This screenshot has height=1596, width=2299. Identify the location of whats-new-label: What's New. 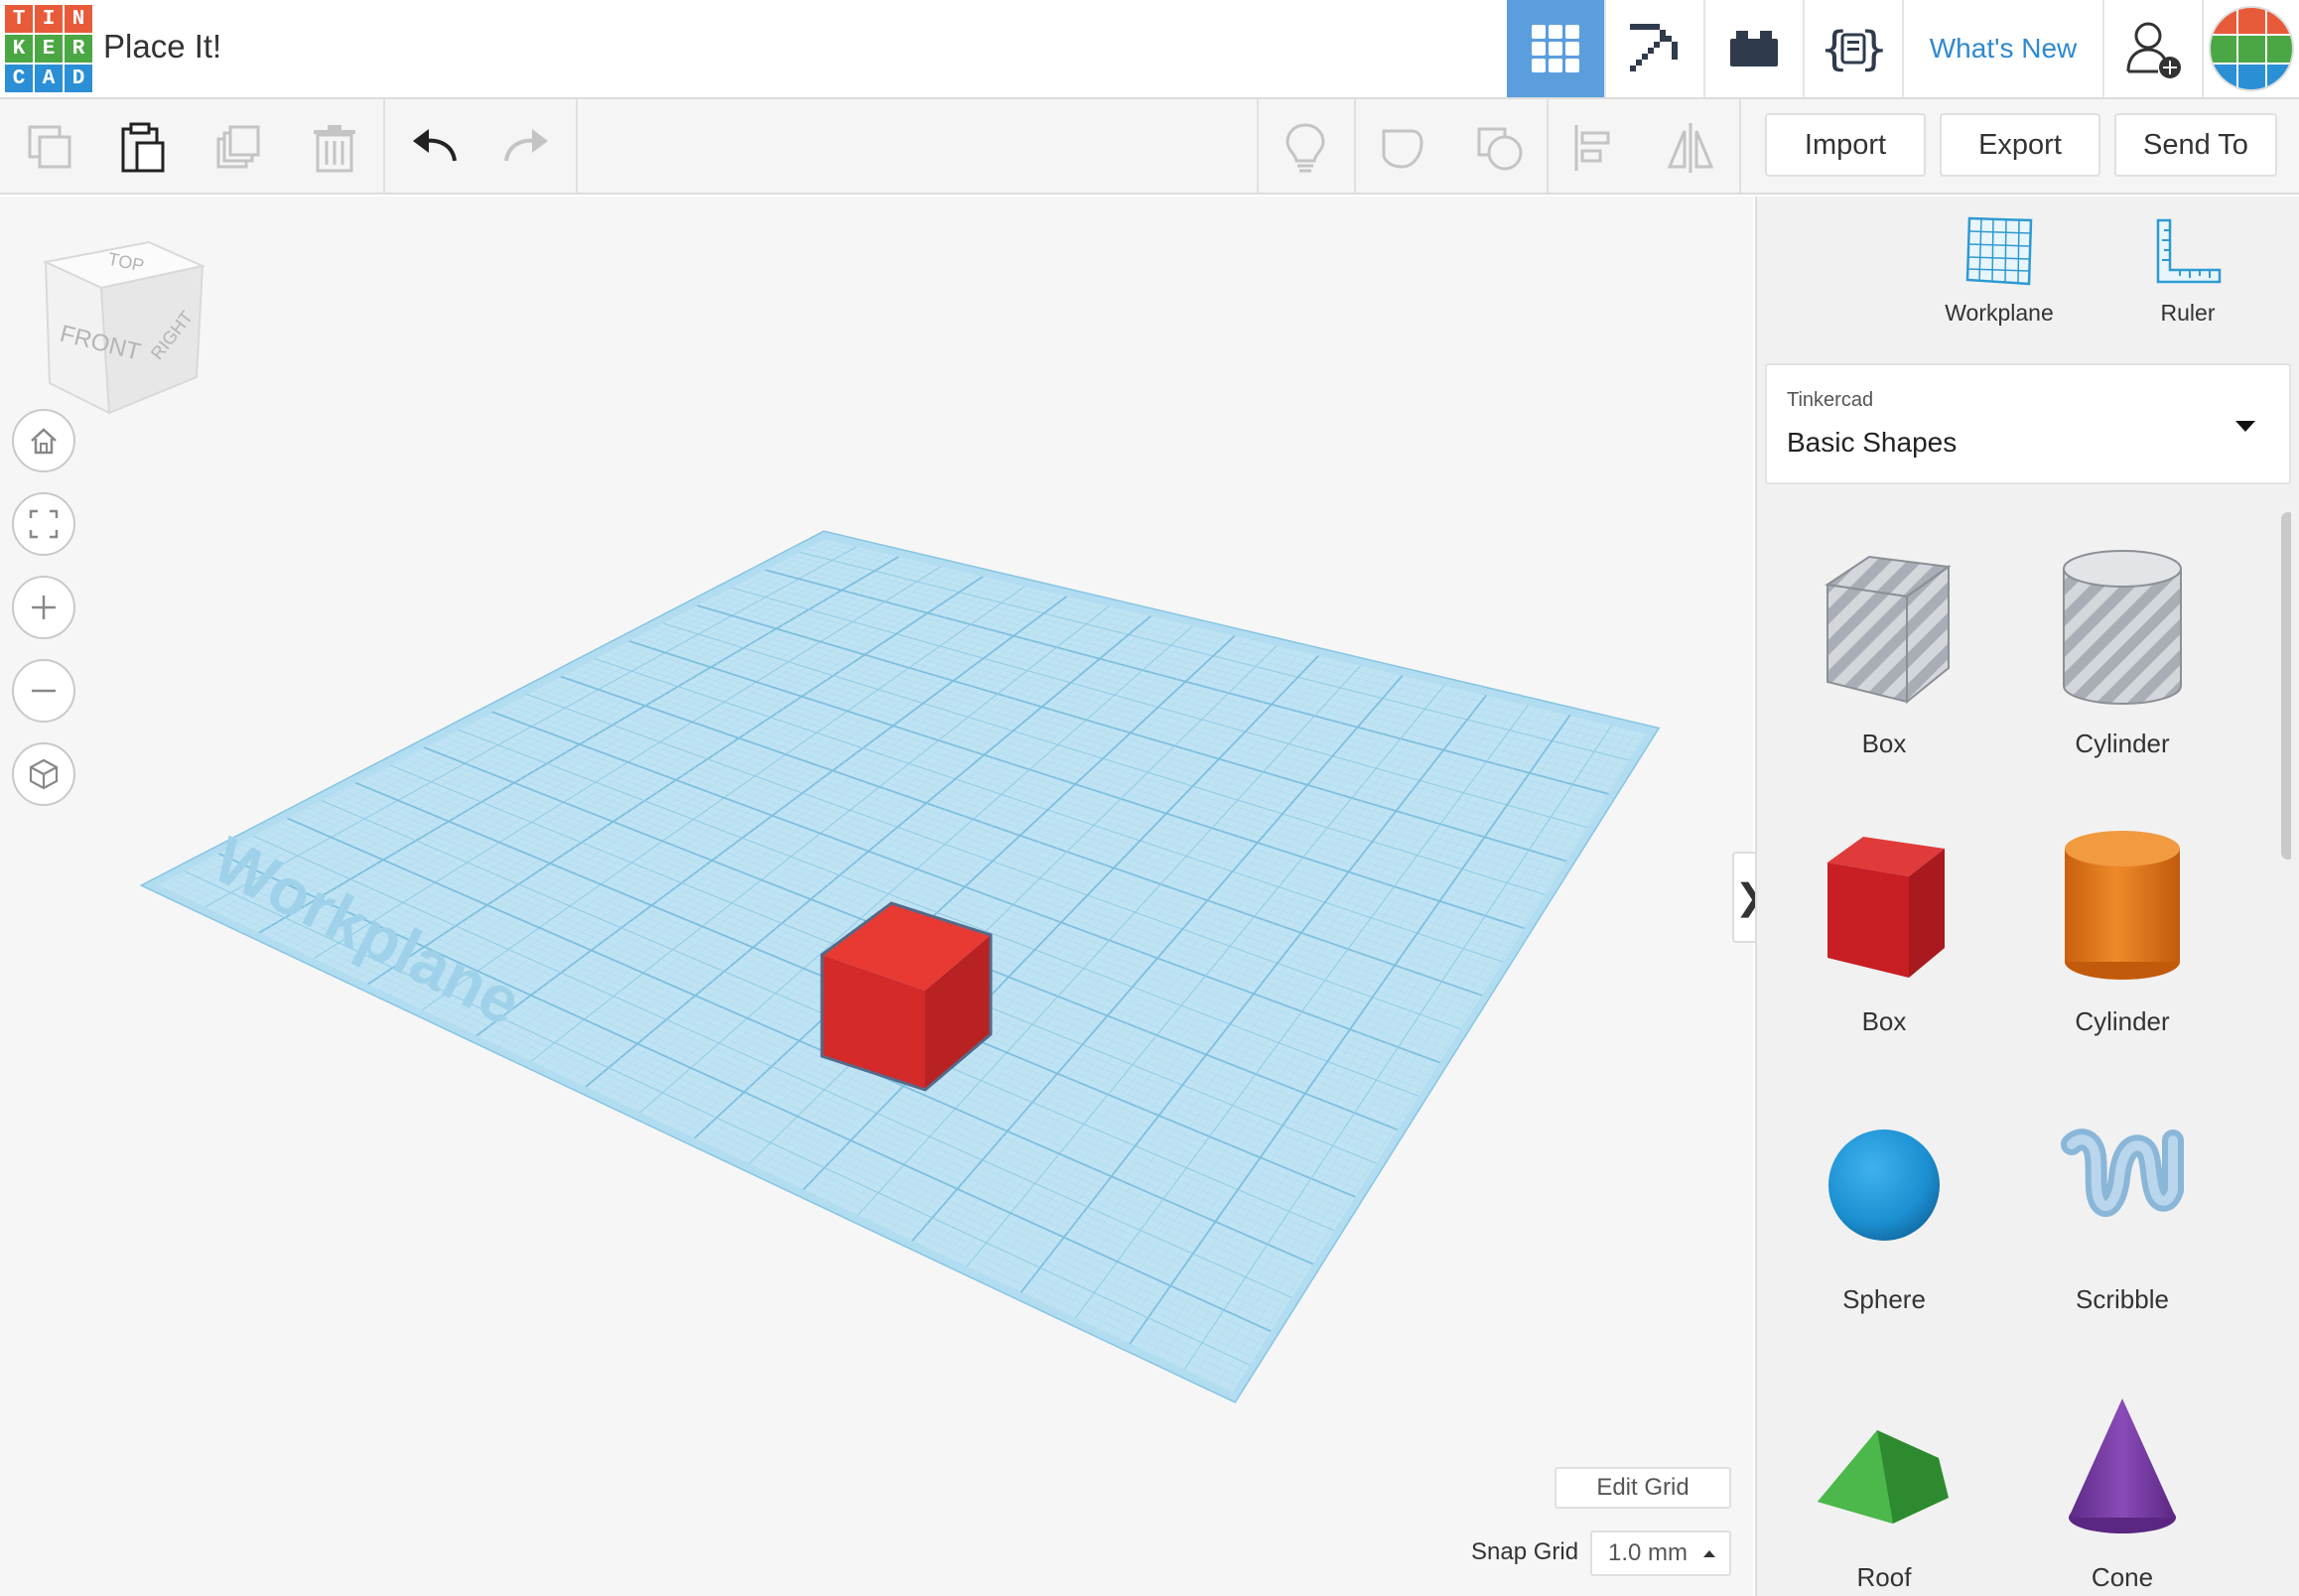
(2004, 48).